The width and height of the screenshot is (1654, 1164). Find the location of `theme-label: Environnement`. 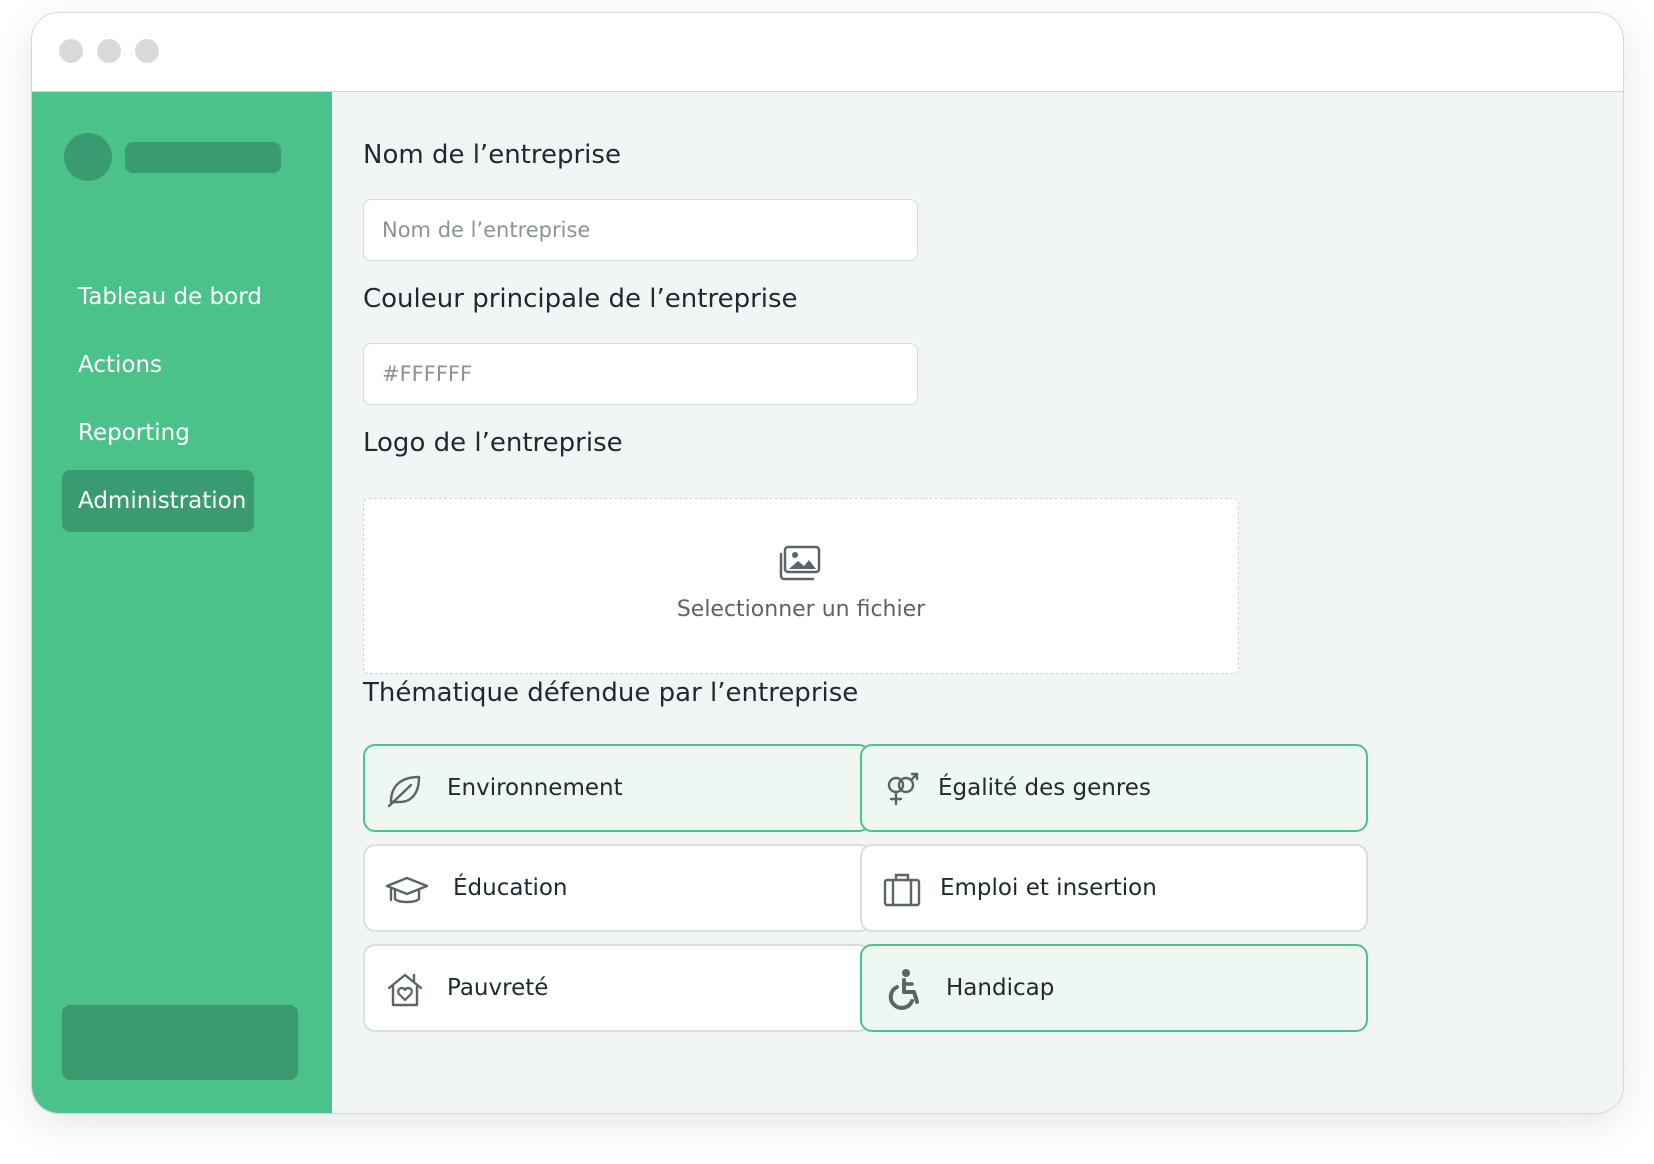

theme-label: Environnement is located at coordinates (535, 788).